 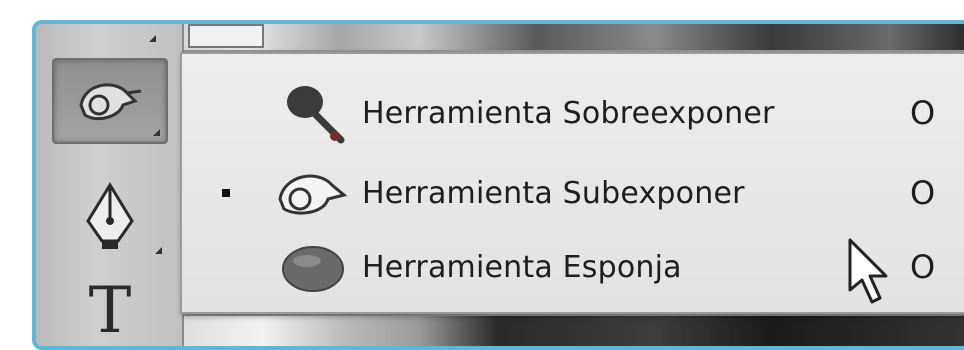 I want to click on dodge-tool-button, so click(x=110, y=101).